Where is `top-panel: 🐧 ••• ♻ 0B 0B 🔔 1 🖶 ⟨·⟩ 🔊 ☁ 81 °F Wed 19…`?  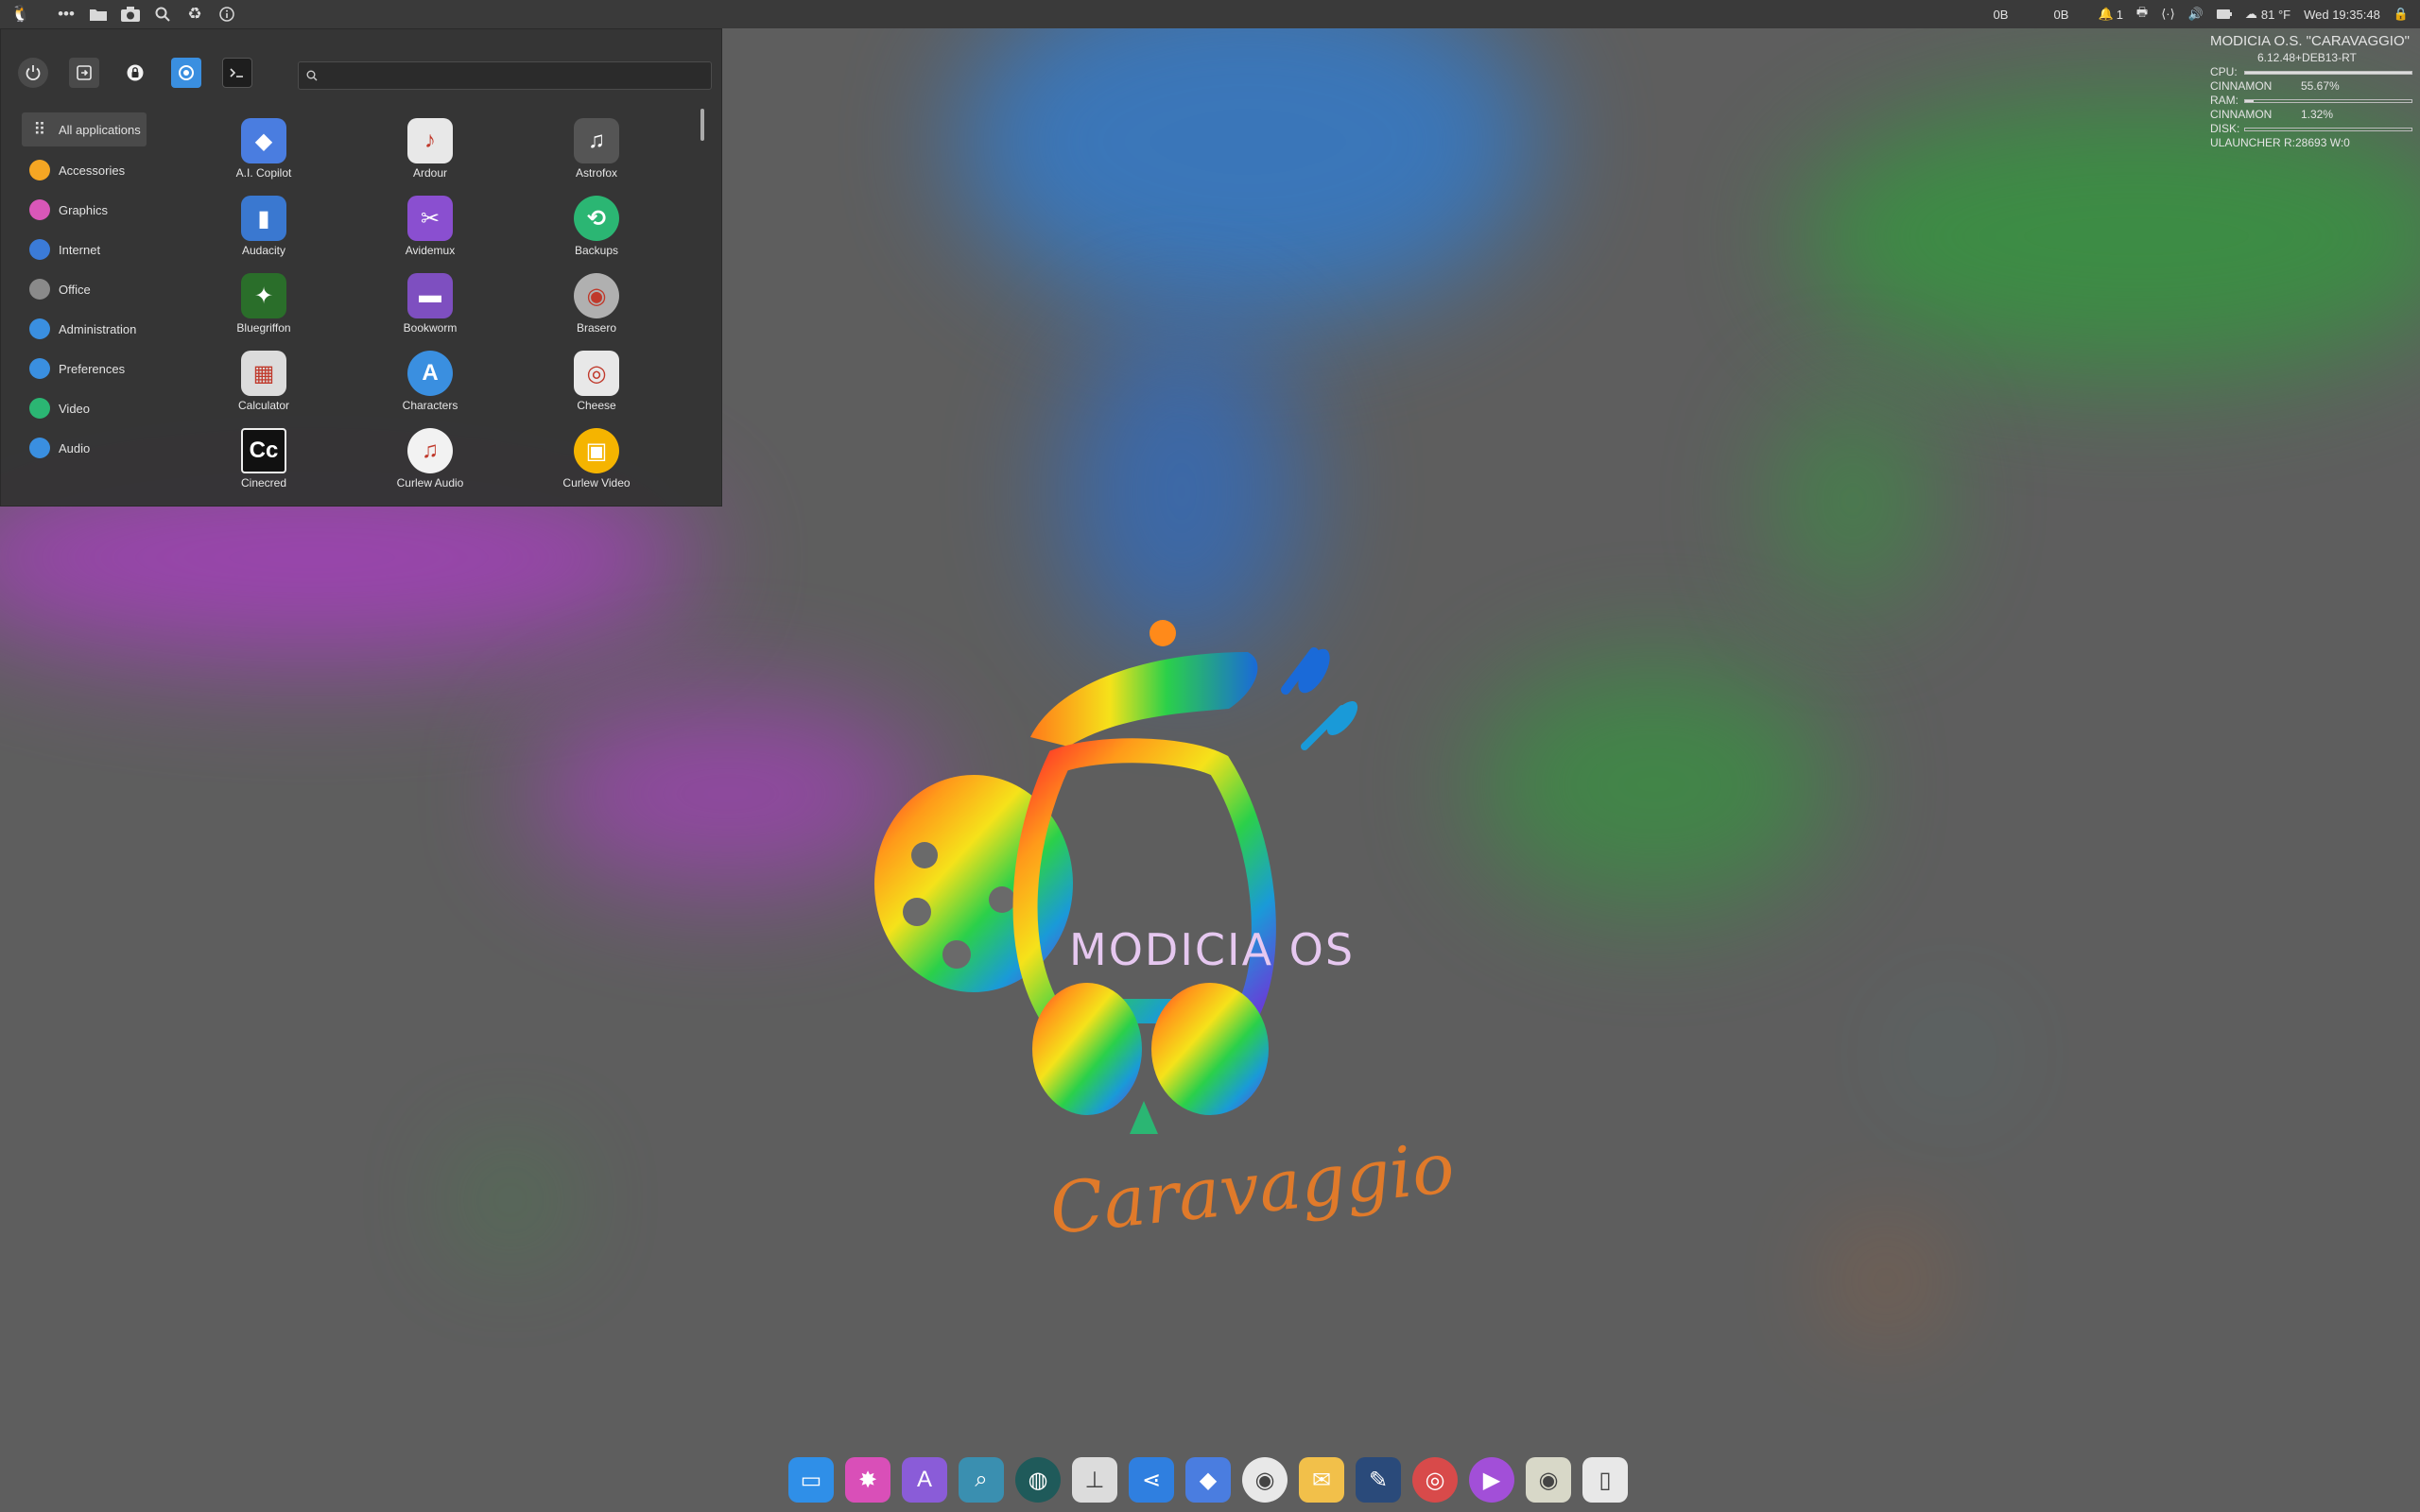
top-panel: 🐧 ••• ♻ 0B 0B 🔔 1 🖶 ⟨·⟩ 🔊 ☁ 81 °F Wed 19… is located at coordinates (1210, 14).